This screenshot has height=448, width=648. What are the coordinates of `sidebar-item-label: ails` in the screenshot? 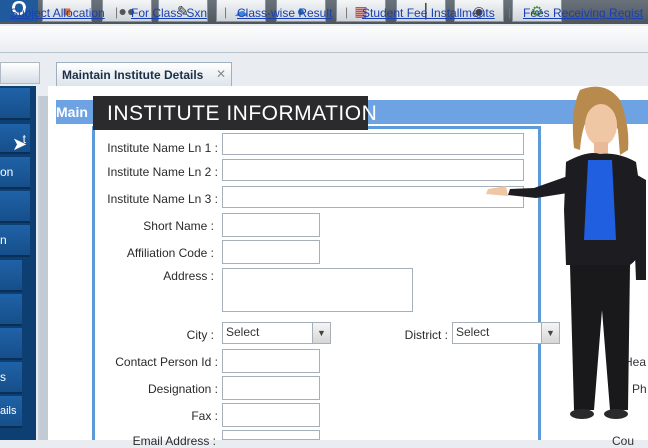 It's located at (8, 411).